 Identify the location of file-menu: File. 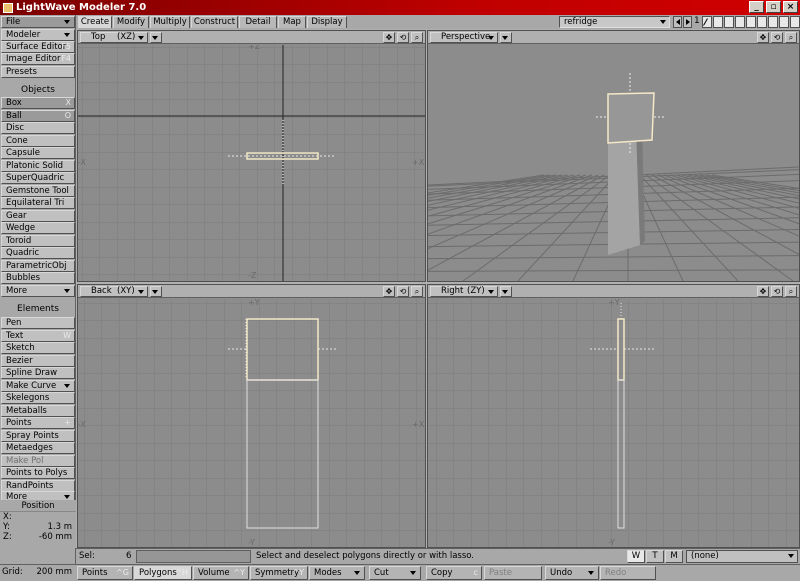
(38, 22).